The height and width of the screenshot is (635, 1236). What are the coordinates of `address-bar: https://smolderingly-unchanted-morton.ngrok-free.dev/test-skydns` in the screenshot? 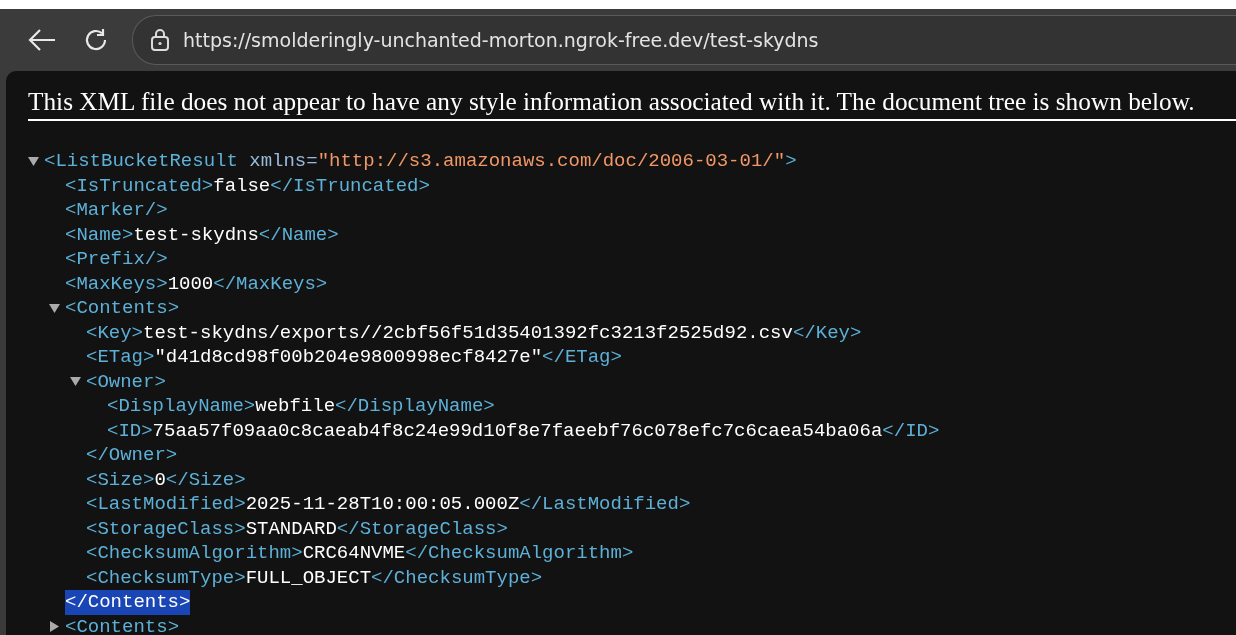 It's located at (684, 40).